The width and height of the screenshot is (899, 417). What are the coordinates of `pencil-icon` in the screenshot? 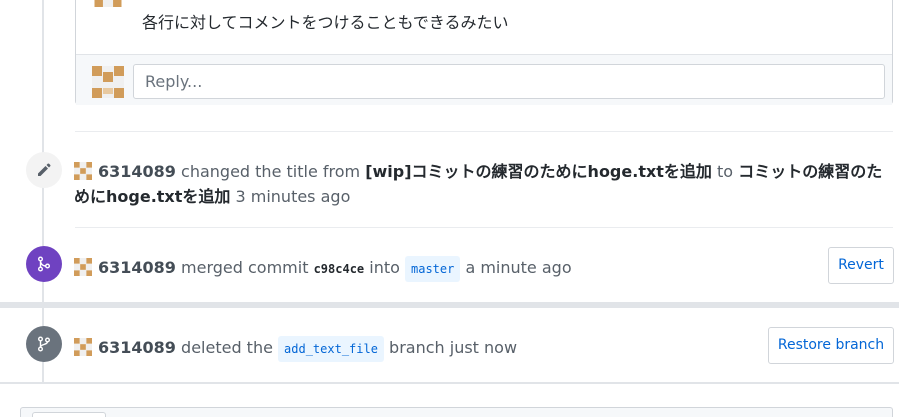 It's located at (44, 169).